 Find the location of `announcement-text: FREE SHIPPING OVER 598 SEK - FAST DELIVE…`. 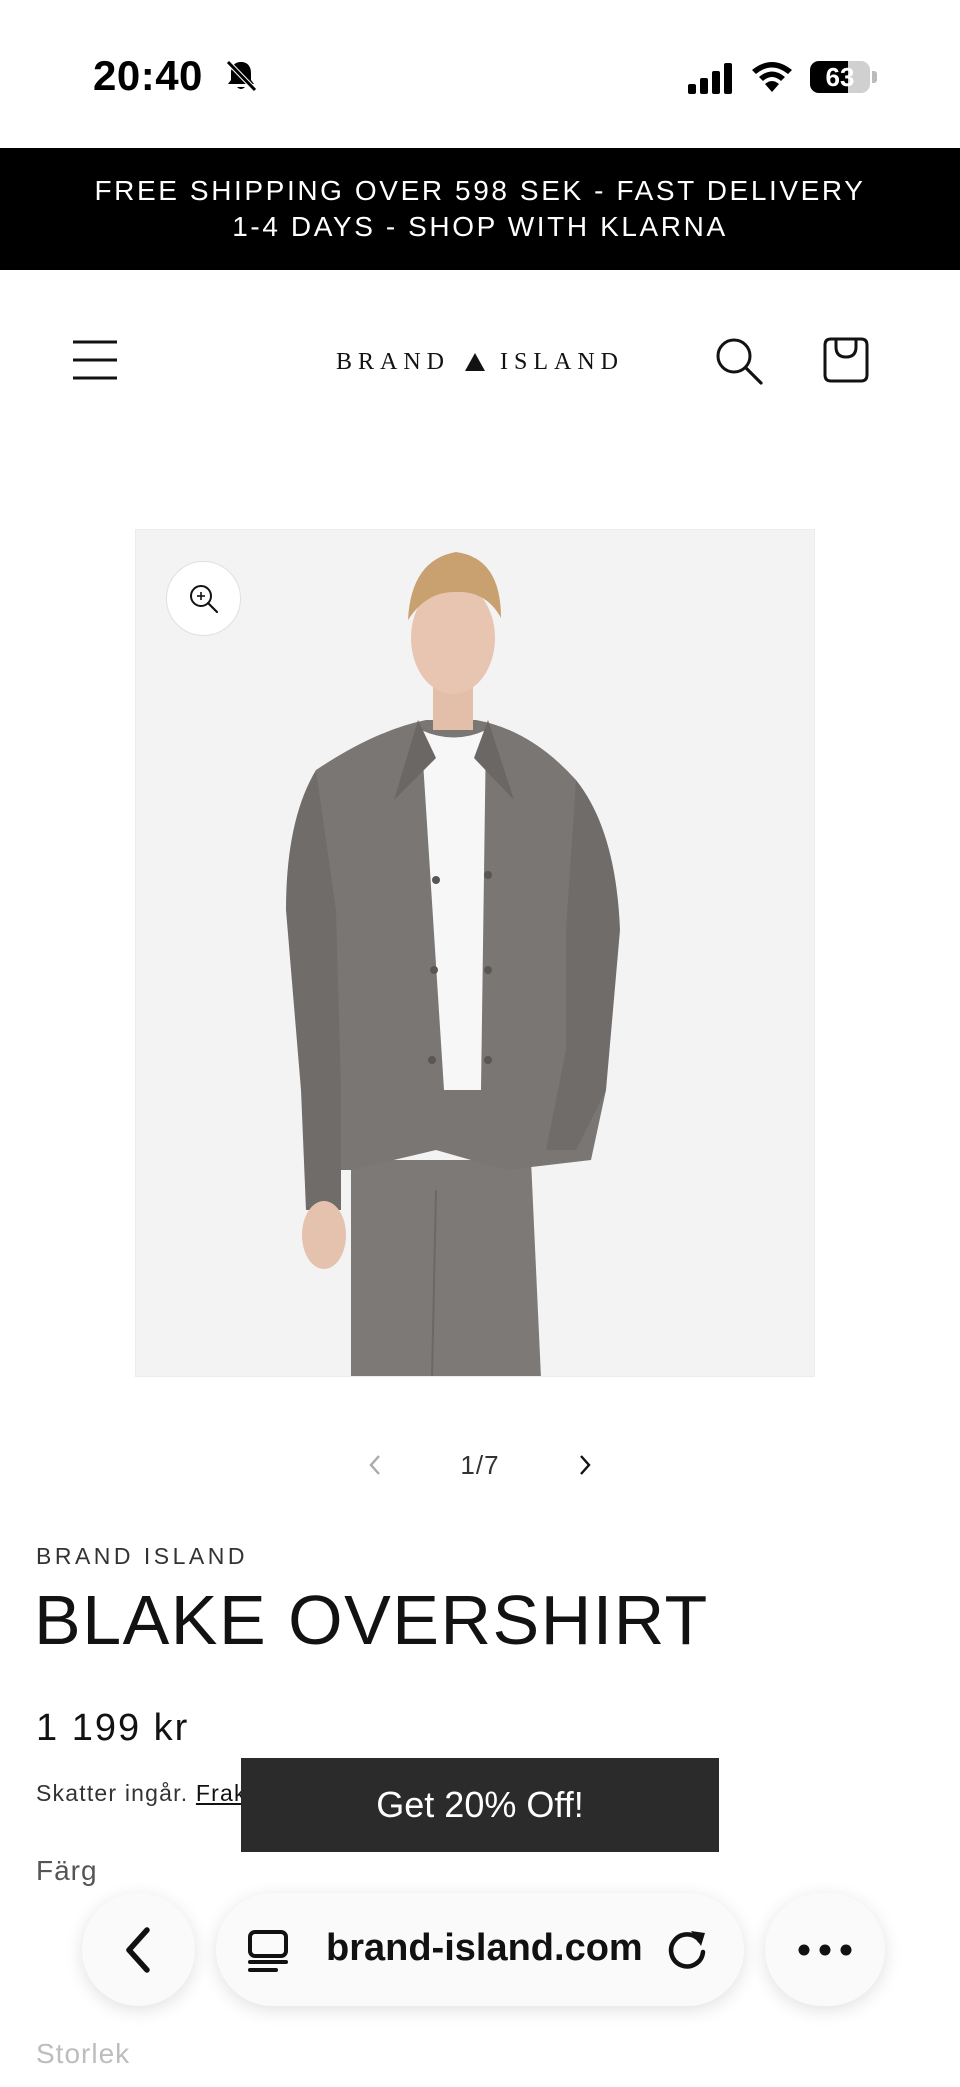

announcement-text: FREE SHIPPING OVER 598 SEK - FAST DELIVE… is located at coordinates (480, 208).